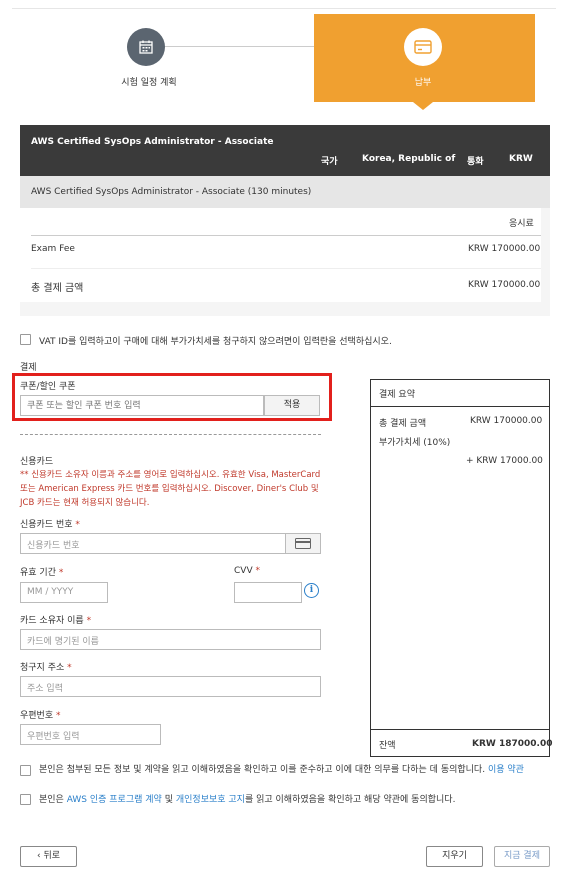 The image size is (570, 871). What do you see at coordinates (311, 590) in the screenshot?
I see `info-icon: i` at bounding box center [311, 590].